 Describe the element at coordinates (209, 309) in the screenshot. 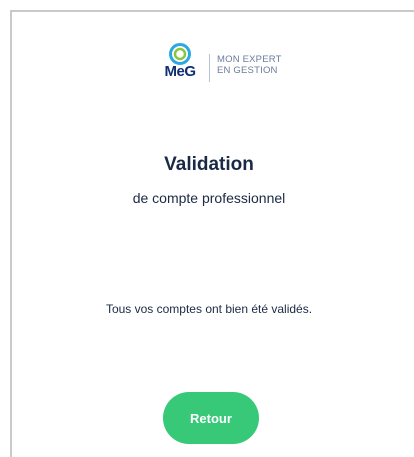

I see `validation-message: Tous vos comptes ont bien été validés.` at that location.